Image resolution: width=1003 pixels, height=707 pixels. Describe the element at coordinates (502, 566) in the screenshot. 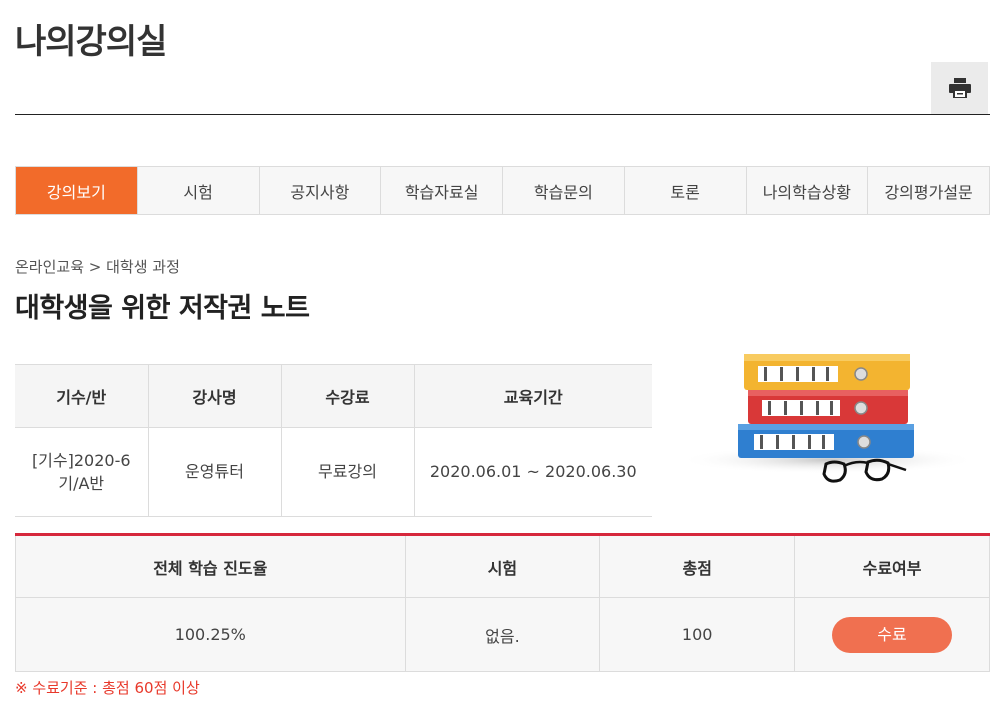

I see `result-header-exam: 시험` at that location.